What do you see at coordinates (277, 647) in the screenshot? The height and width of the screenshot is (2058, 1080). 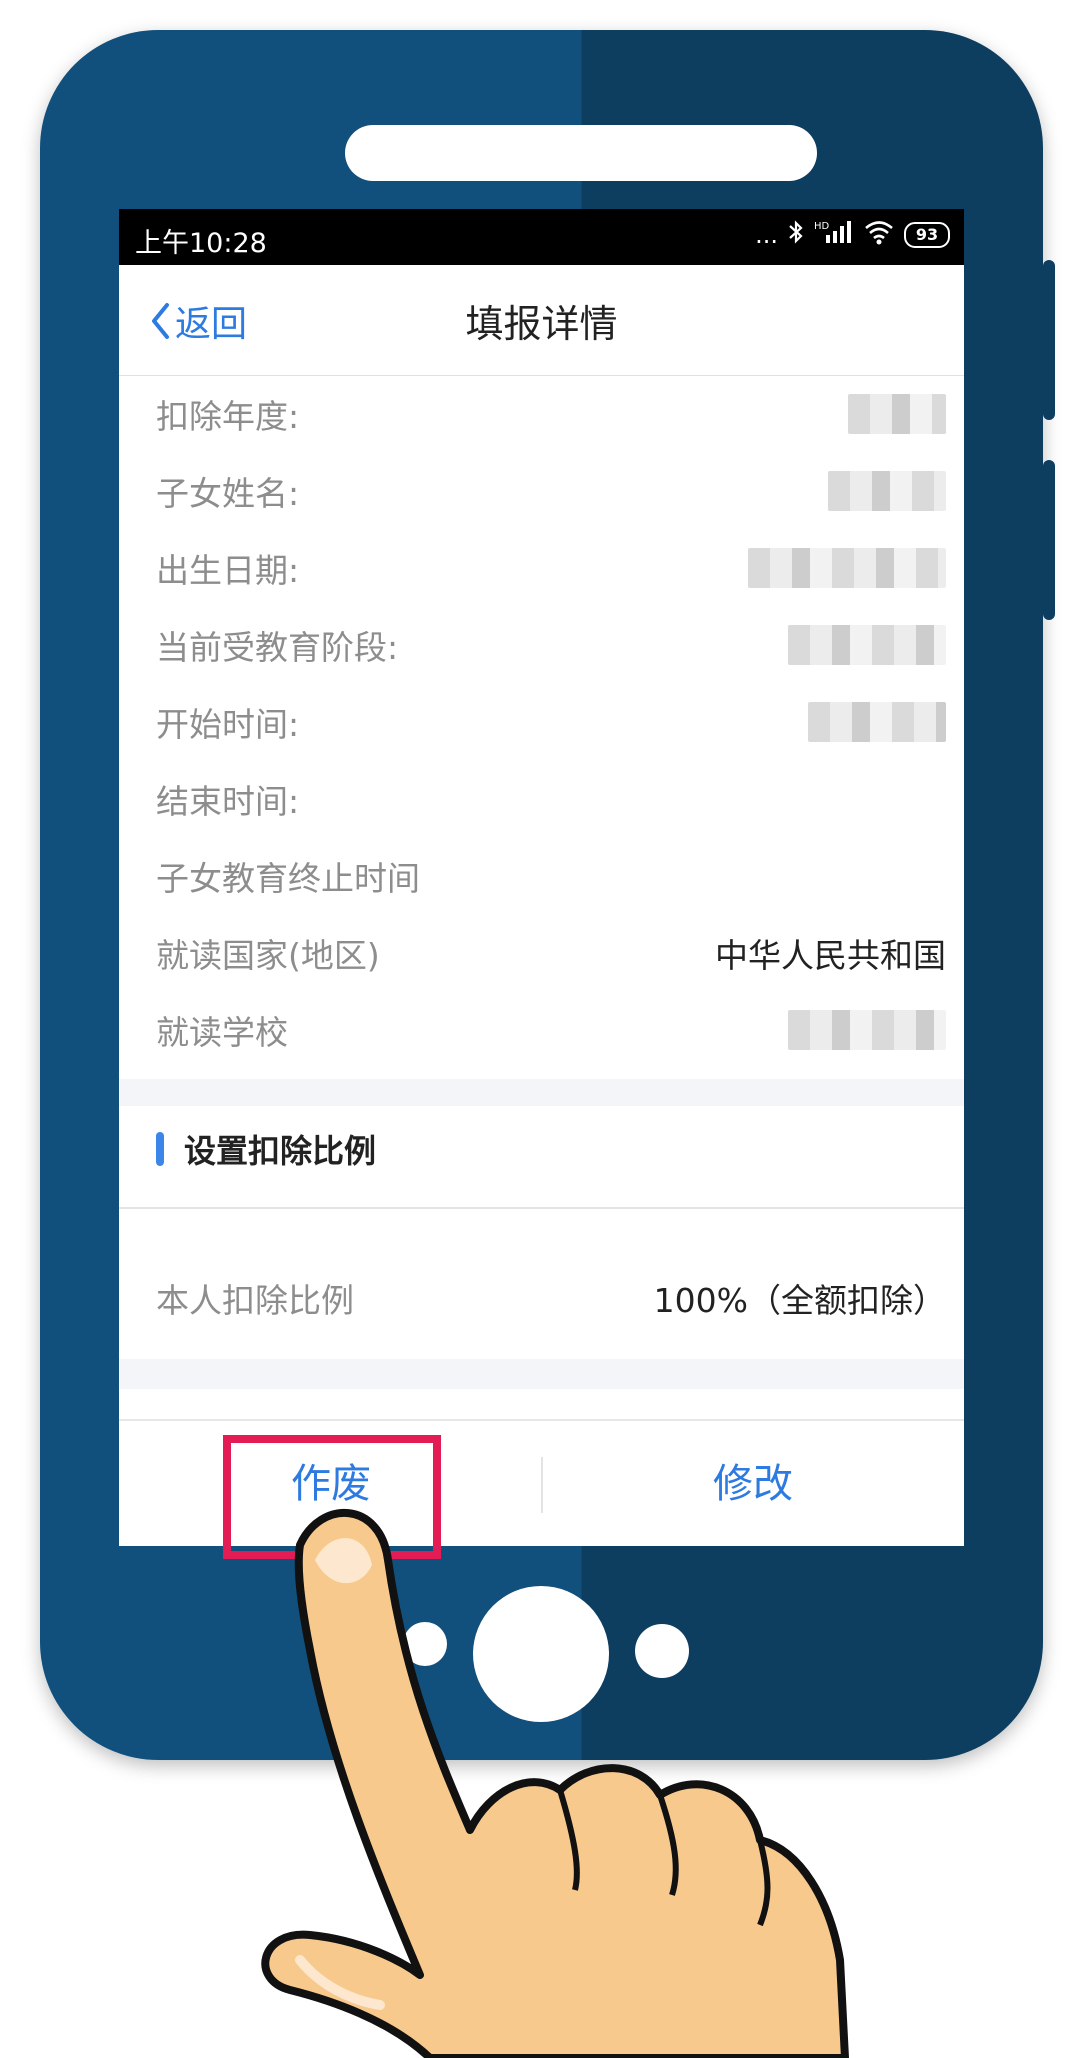 I see `detail-label: 当前受教育阶段:` at bounding box center [277, 647].